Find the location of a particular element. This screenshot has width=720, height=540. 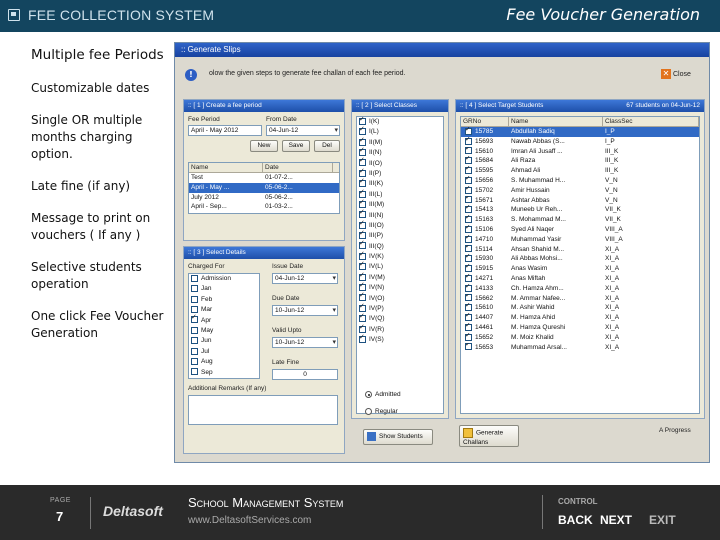

table-row: 15652M. Moiz KhalidXI_A is located at coordinates (580, 338).